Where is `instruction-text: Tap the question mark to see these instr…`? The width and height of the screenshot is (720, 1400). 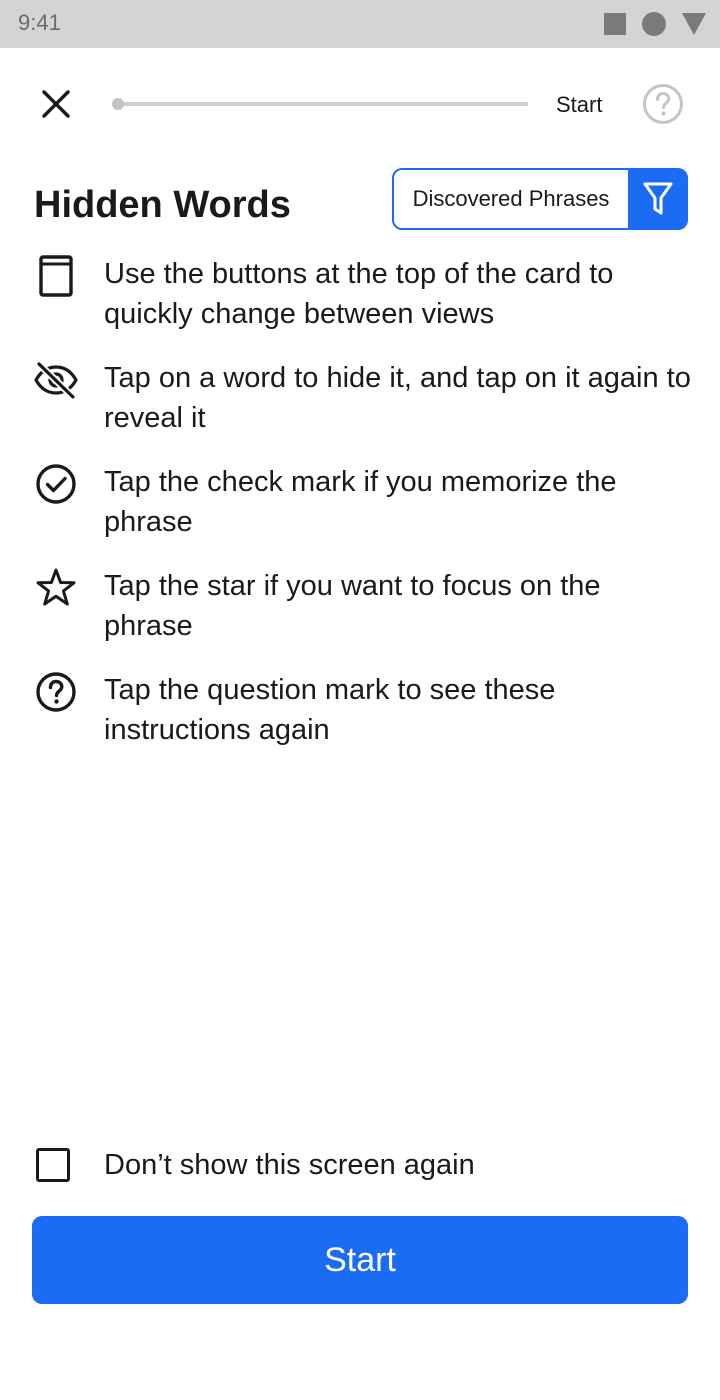 instruction-text: Tap the question mark to see these instr… is located at coordinates (330, 710).